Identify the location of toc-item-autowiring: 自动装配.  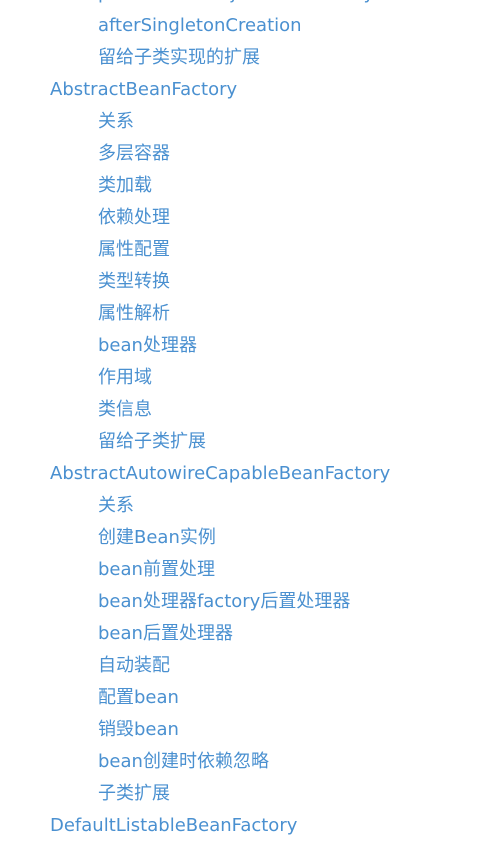
(249, 666).